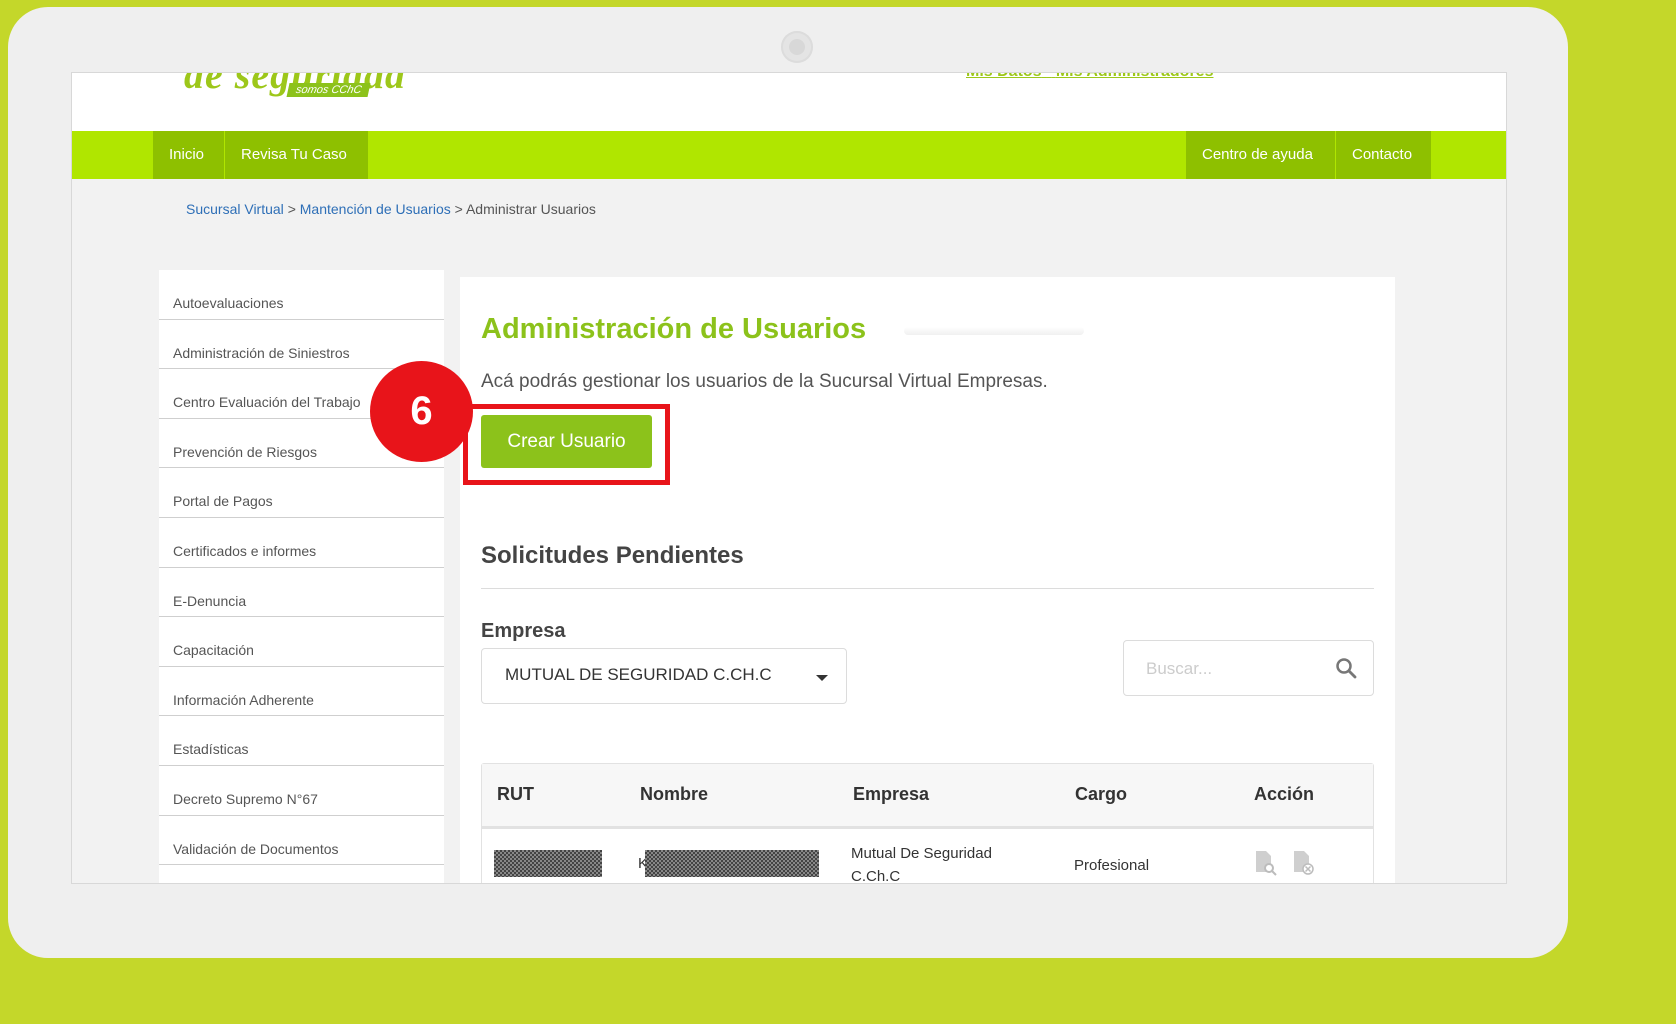  What do you see at coordinates (1304, 863) in the screenshot?
I see `reject-document-icon` at bounding box center [1304, 863].